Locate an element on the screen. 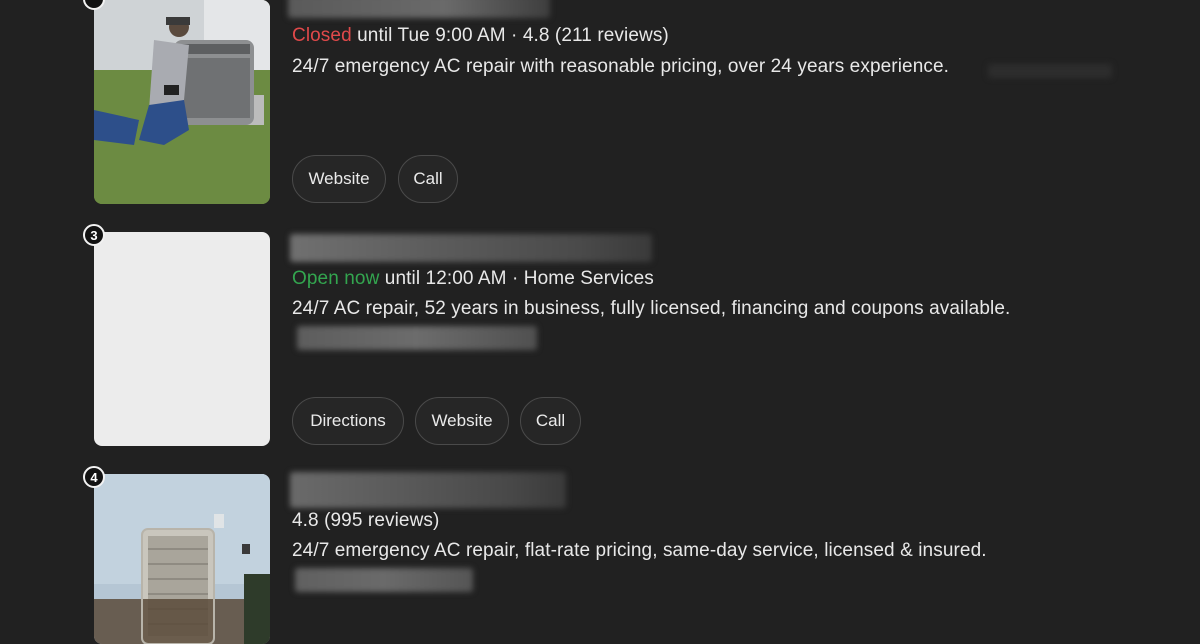  status-line: Open now until 12:00 AM · Home Services is located at coordinates (473, 279).